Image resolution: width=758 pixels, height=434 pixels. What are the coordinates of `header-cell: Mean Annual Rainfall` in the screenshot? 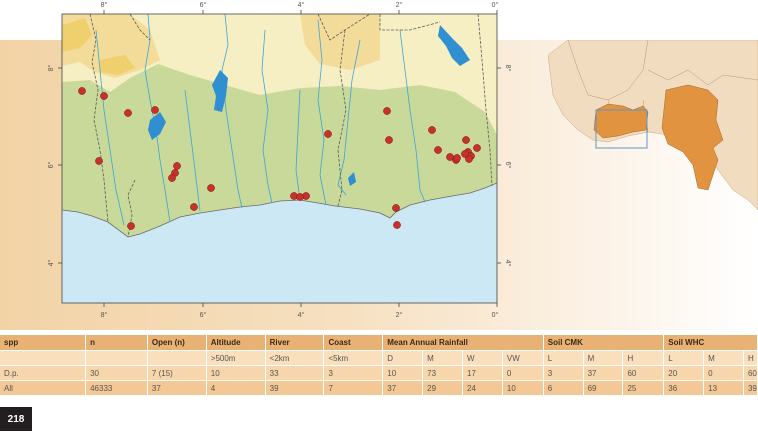 It's located at (463, 343).